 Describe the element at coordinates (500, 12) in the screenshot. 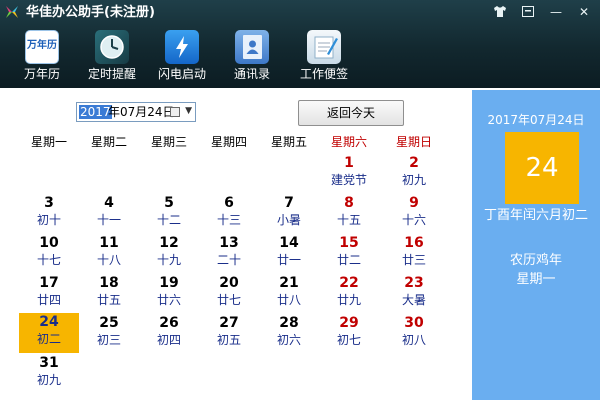

I see `skin-icon` at that location.